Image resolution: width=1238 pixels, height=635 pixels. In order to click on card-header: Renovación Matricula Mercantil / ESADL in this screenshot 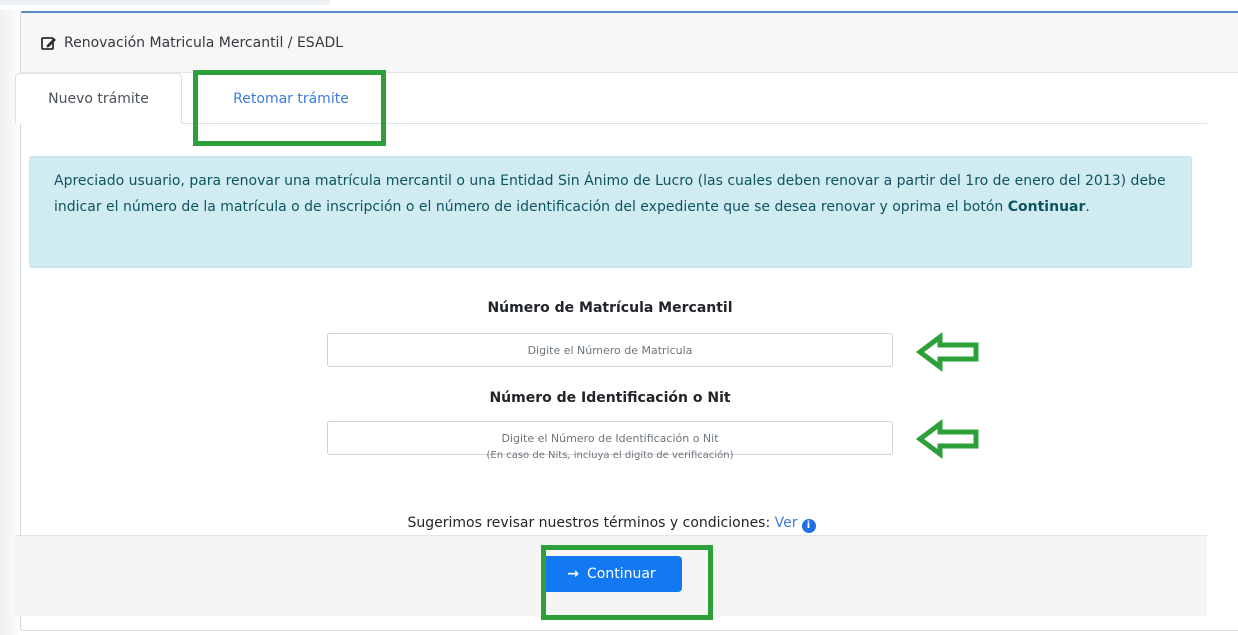, I will do `click(629, 43)`.